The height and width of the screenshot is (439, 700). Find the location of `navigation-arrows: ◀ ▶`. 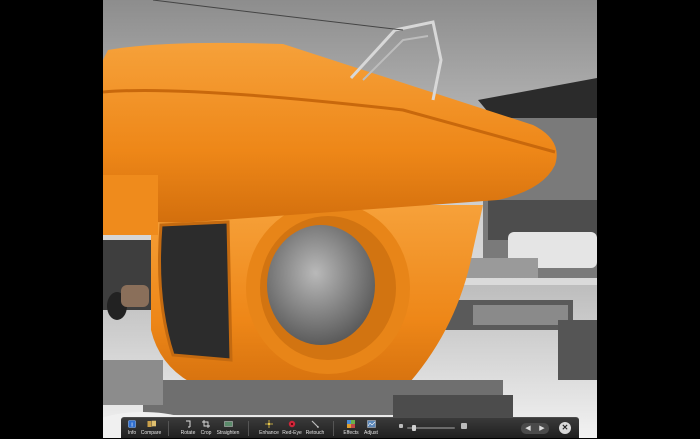

navigation-arrows: ◀ ▶ is located at coordinates (535, 428).